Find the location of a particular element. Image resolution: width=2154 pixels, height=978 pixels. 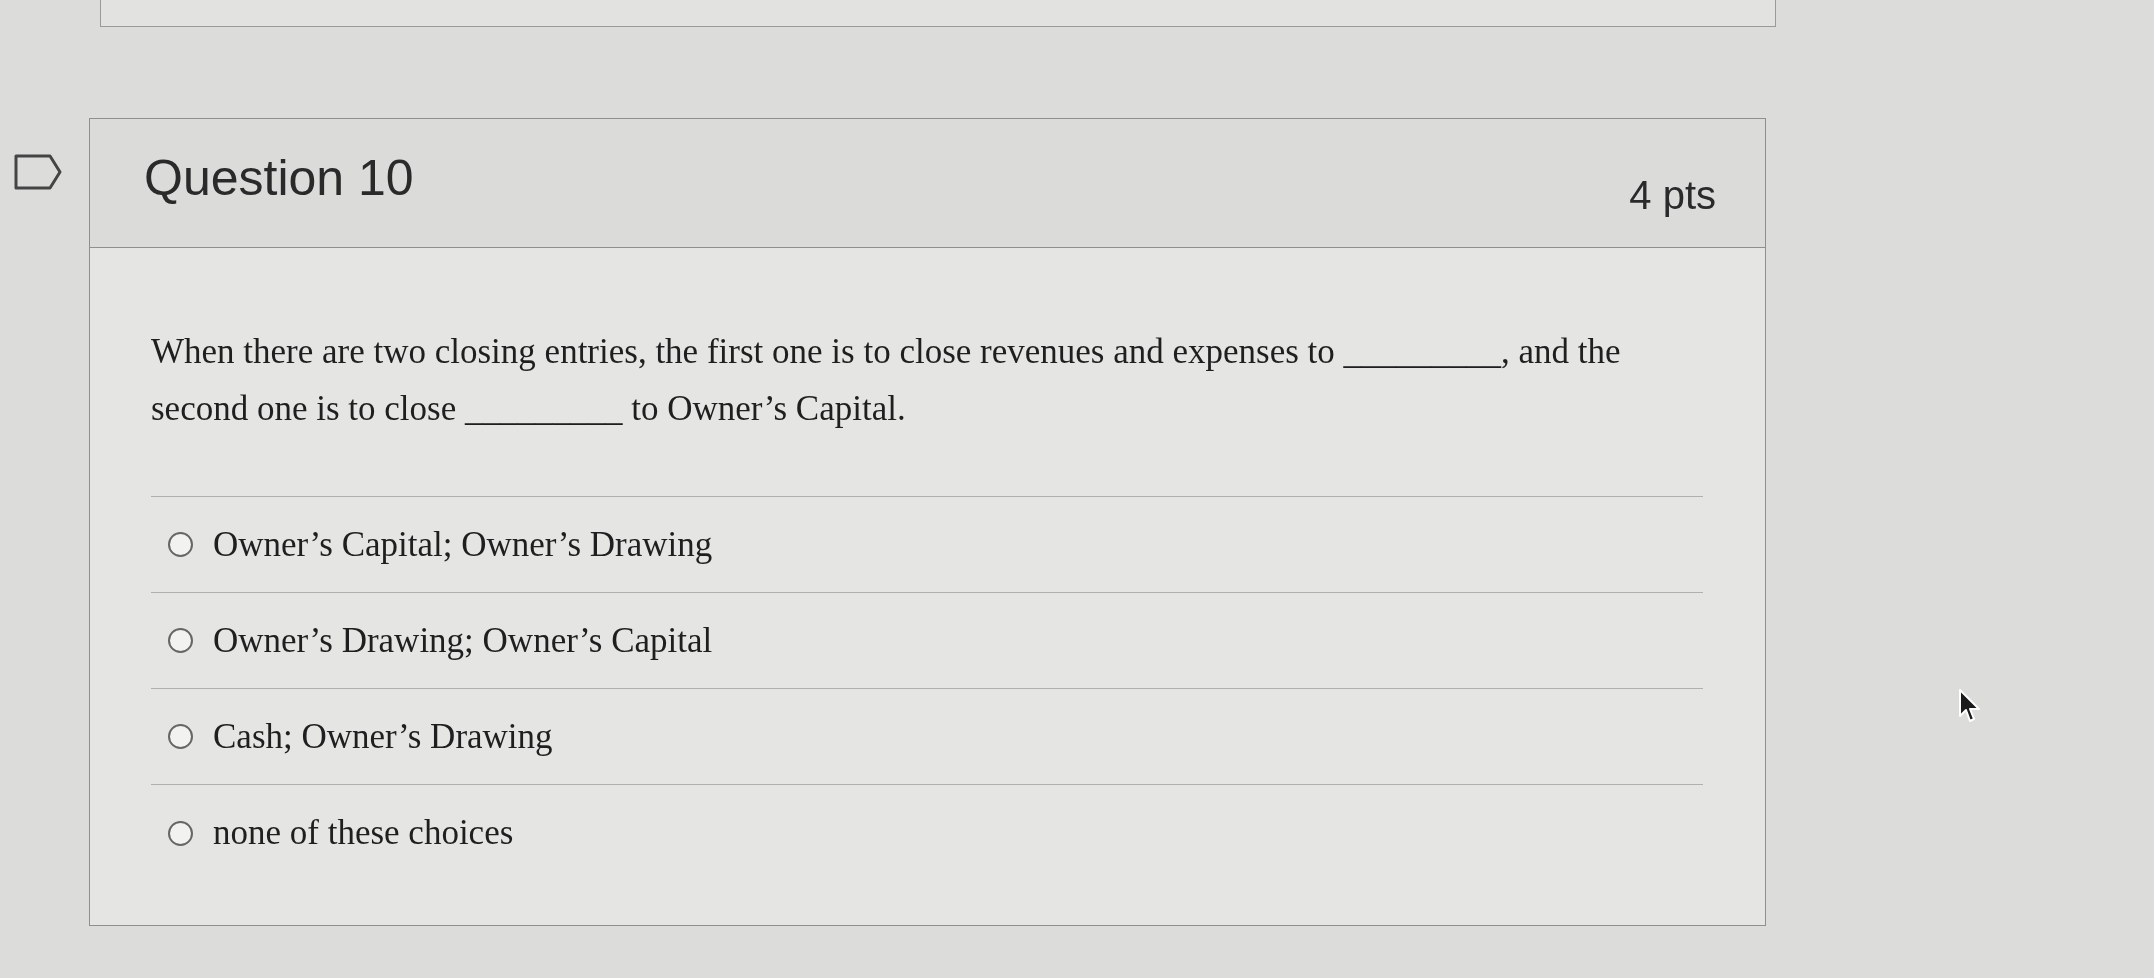

answer-option-label: Owner’s Drawing; Owner’s Capital is located at coordinates (463, 640).